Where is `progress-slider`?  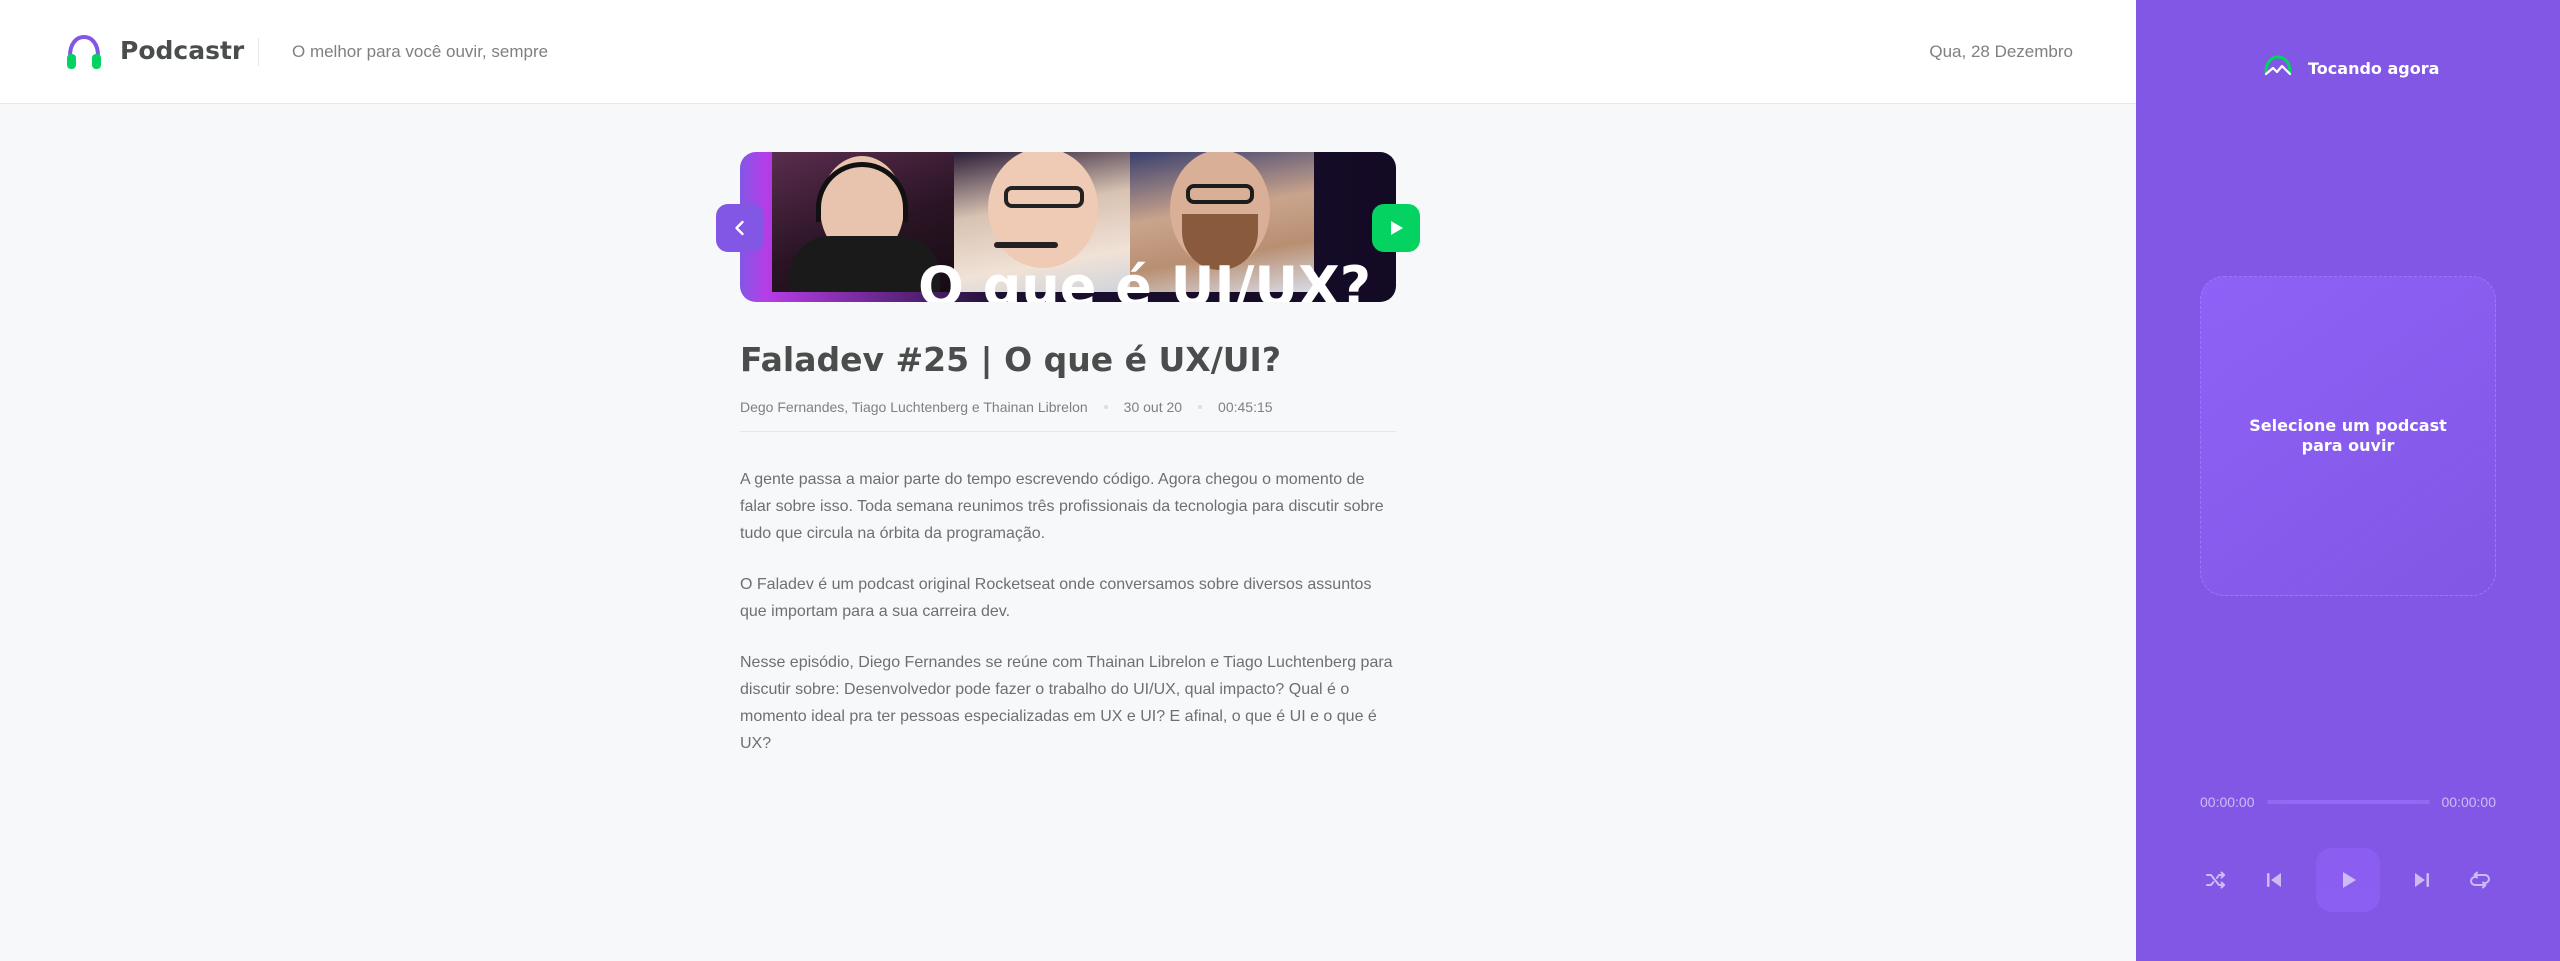 progress-slider is located at coordinates (2348, 802).